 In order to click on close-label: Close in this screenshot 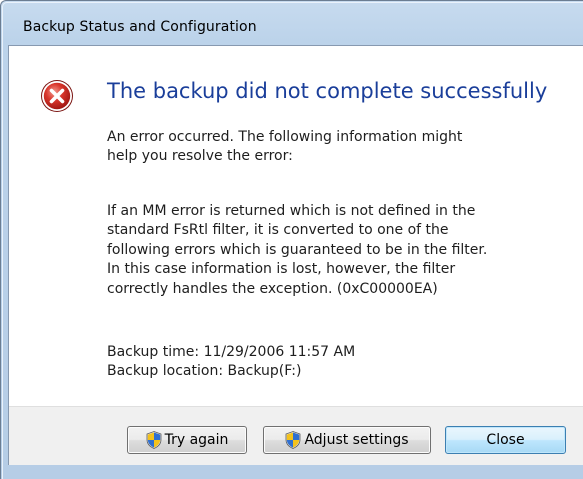, I will do `click(505, 440)`.